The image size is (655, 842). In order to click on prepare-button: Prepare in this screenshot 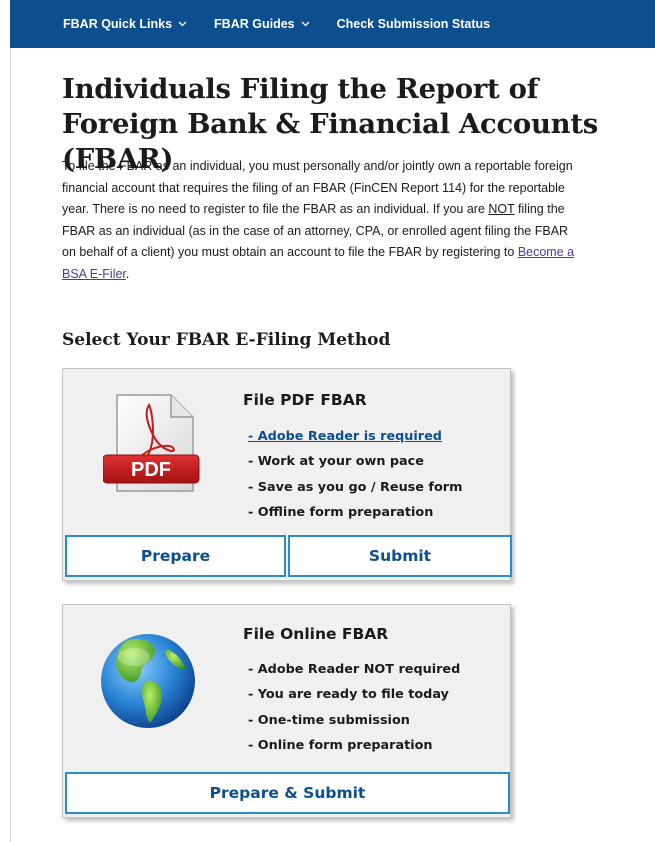, I will do `click(175, 556)`.